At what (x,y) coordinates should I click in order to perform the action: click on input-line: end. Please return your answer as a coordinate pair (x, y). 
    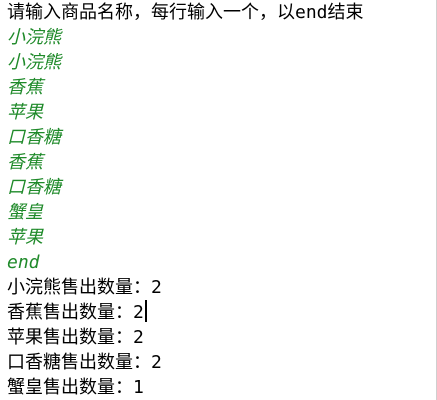
    Looking at the image, I should click on (23, 262).